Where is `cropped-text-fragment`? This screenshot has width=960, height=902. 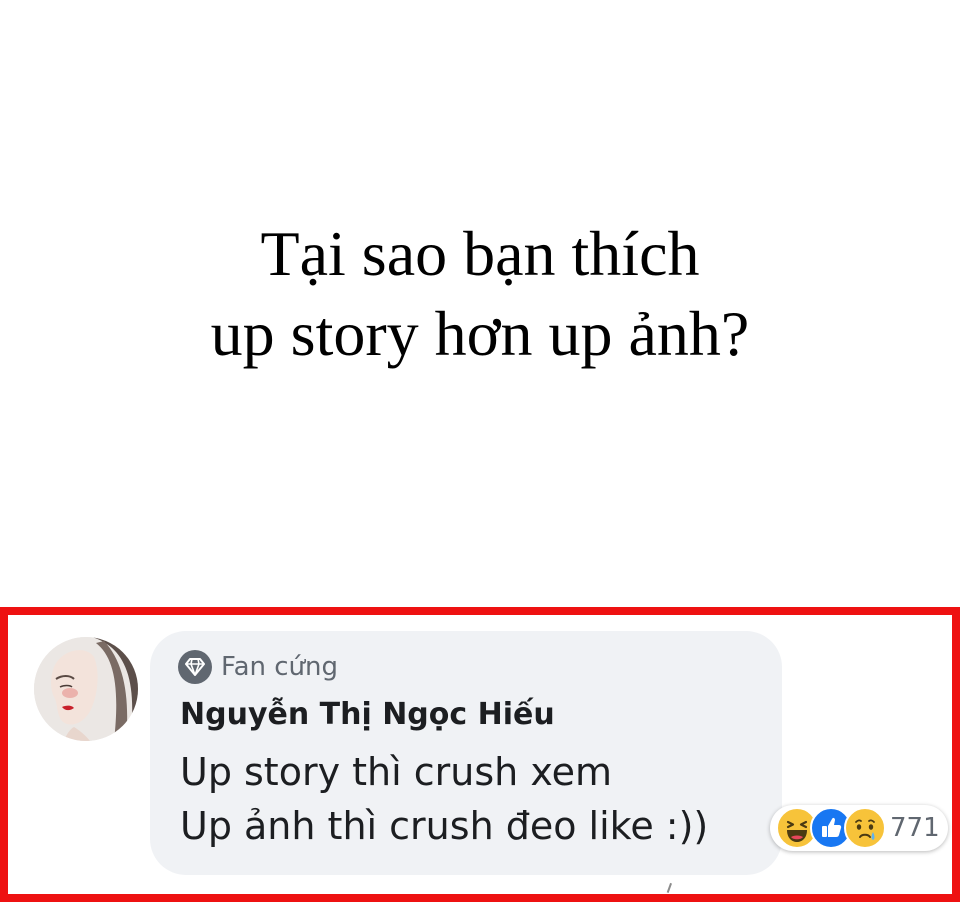 cropped-text-fragment is located at coordinates (675, 890).